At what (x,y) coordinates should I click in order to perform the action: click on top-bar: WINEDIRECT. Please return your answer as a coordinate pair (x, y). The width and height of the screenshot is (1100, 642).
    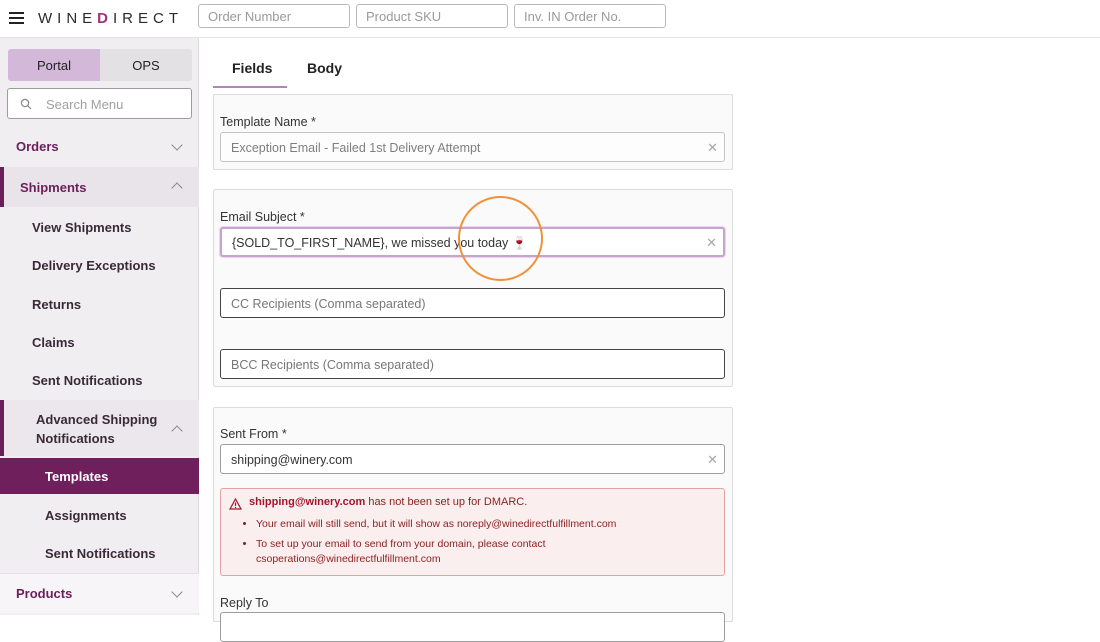
    Looking at the image, I should click on (550, 19).